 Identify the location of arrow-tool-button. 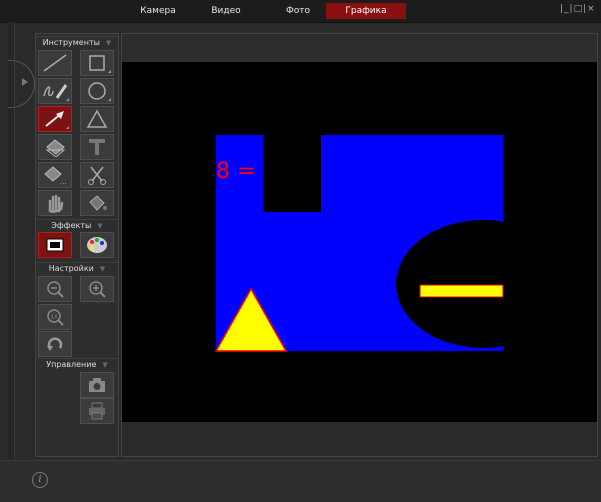
(55, 119).